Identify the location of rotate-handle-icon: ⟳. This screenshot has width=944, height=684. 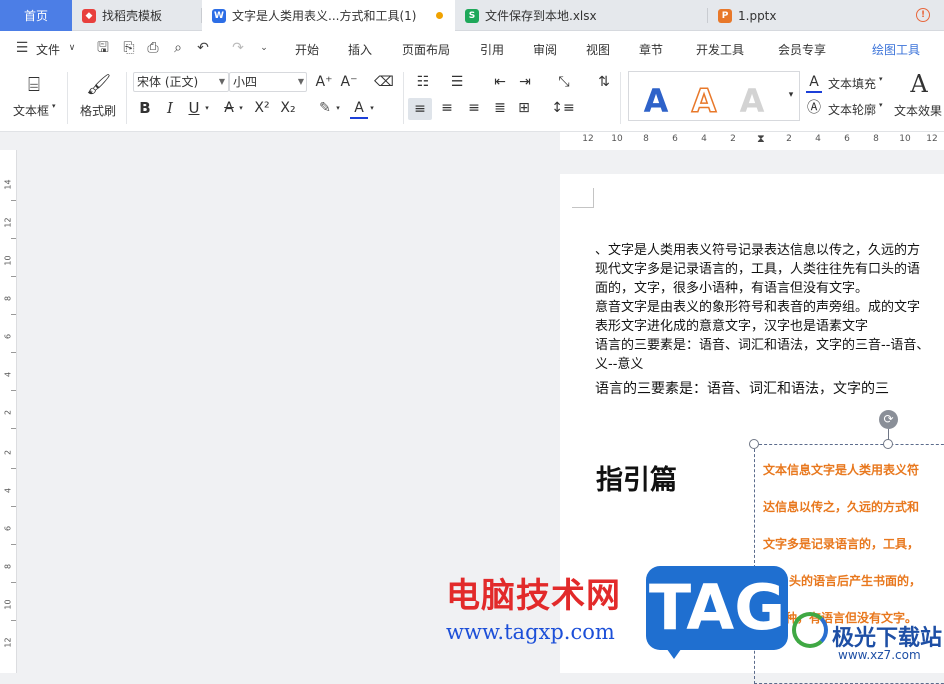
(888, 419).